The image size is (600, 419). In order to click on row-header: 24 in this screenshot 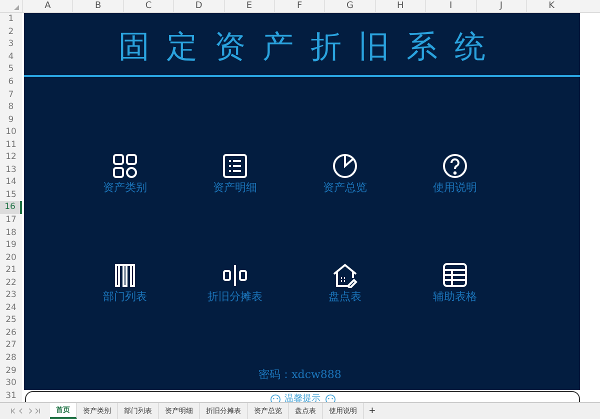, I will do `click(11, 308)`.